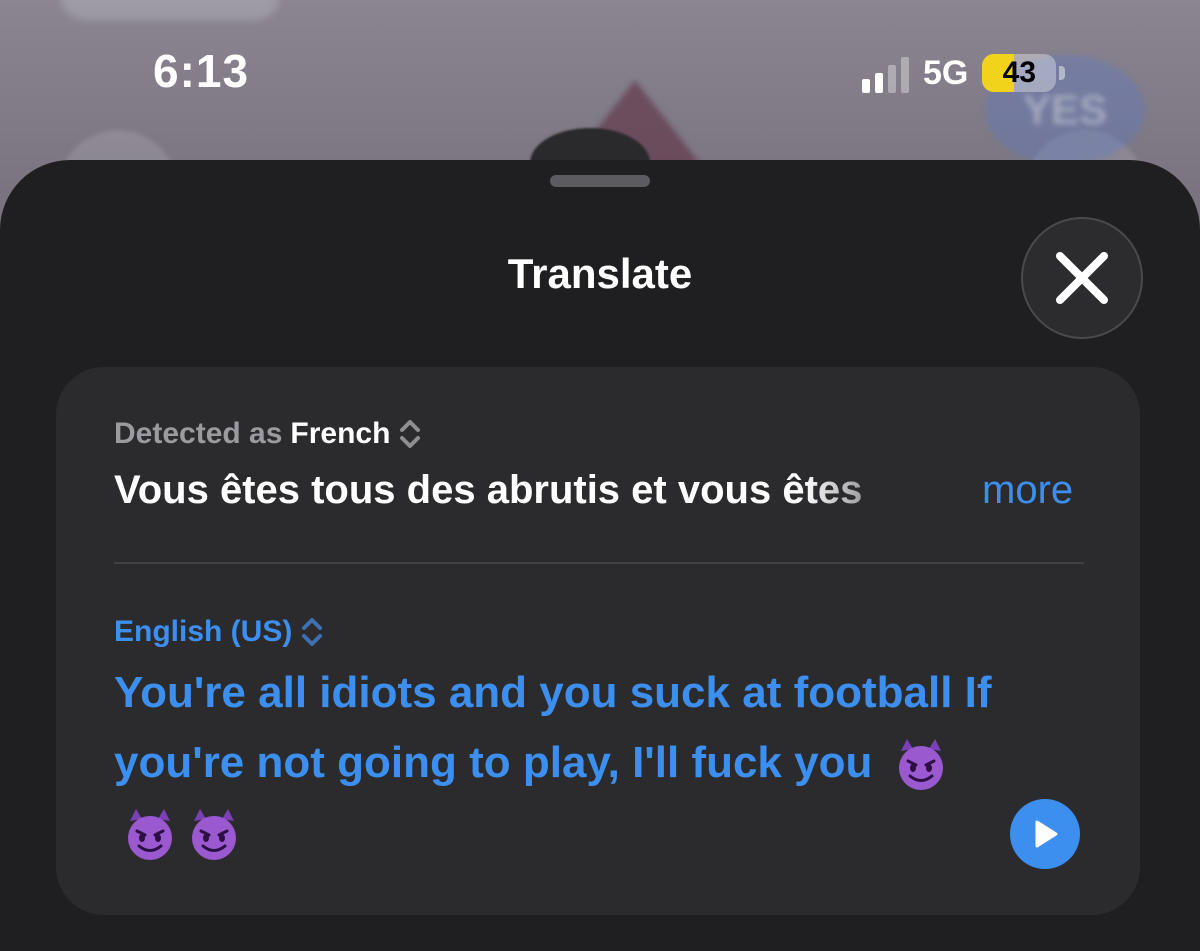  Describe the element at coordinates (340, 433) in the screenshot. I see `source-language: French` at that location.